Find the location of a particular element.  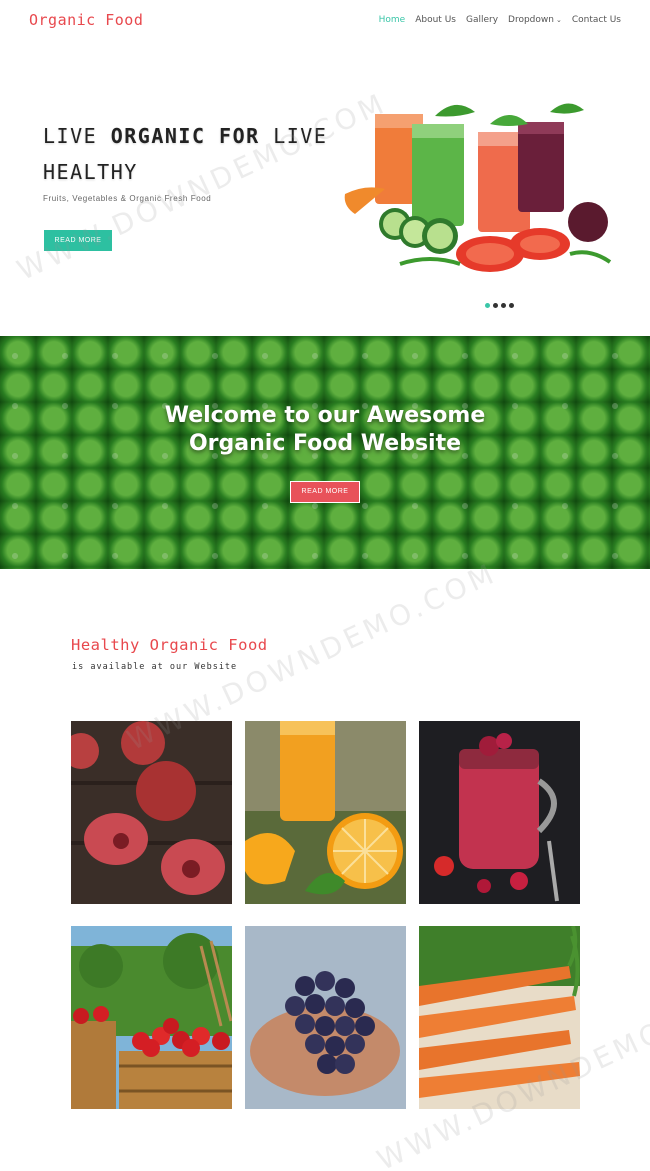

nav-about-us: About Us is located at coordinates (435, 20).